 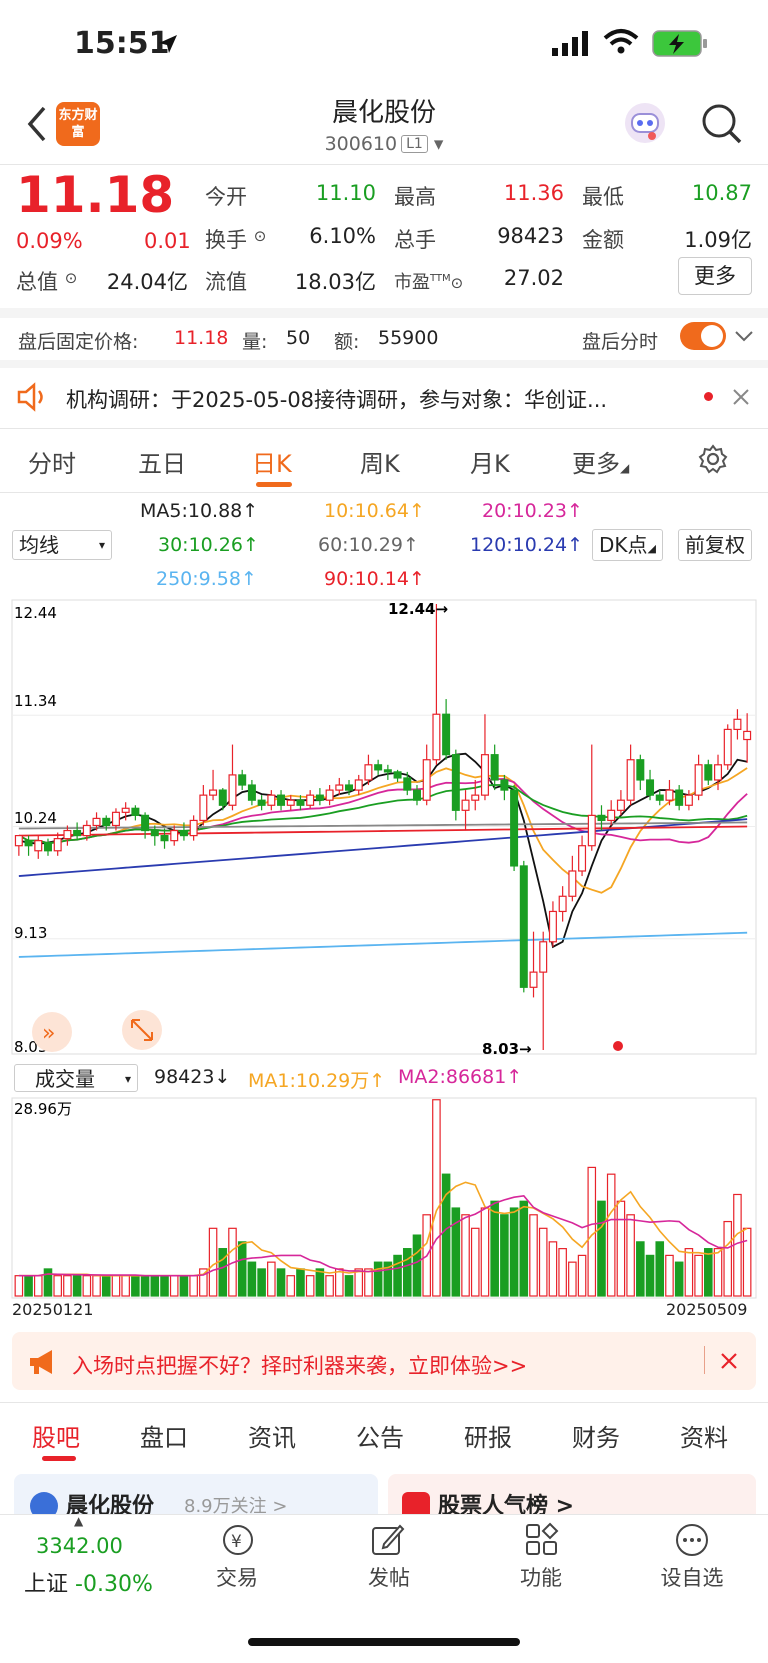 I want to click on search-icon, so click(x=722, y=124).